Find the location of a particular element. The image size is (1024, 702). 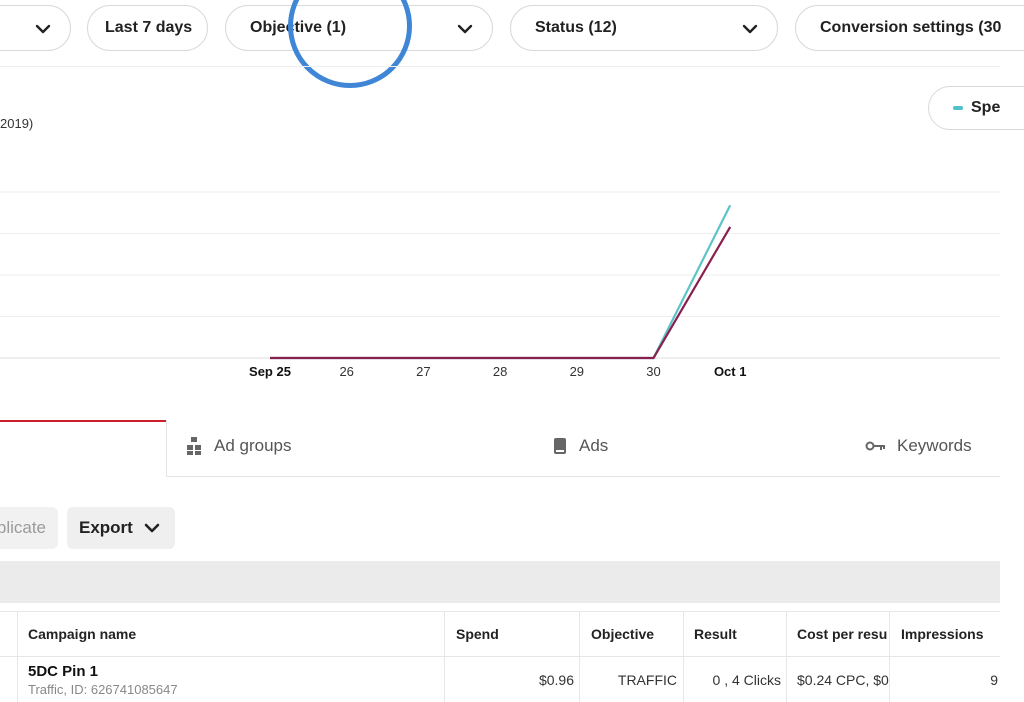

x-tick-label: Sep 25 is located at coordinates (270, 371).